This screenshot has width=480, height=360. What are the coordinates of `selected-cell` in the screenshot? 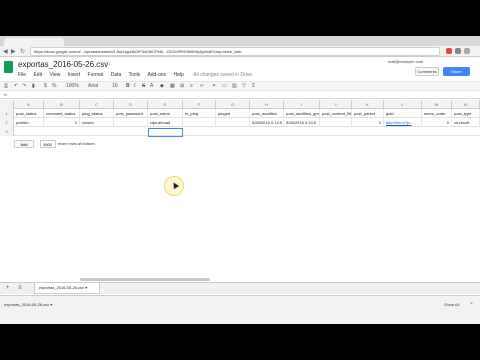 It's located at (165, 132).